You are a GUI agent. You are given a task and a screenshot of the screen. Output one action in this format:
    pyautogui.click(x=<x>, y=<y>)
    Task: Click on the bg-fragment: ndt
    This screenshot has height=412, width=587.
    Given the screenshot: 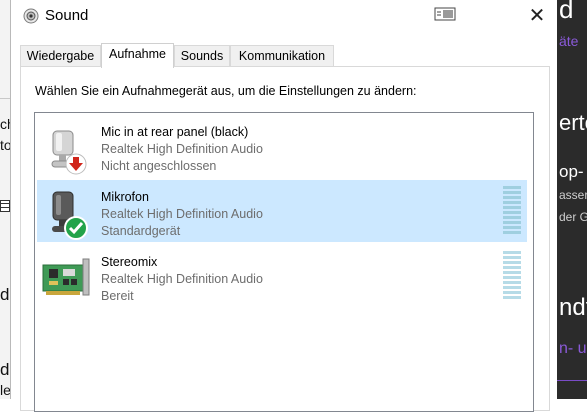 What is the action you would take?
    pyautogui.click(x=573, y=307)
    